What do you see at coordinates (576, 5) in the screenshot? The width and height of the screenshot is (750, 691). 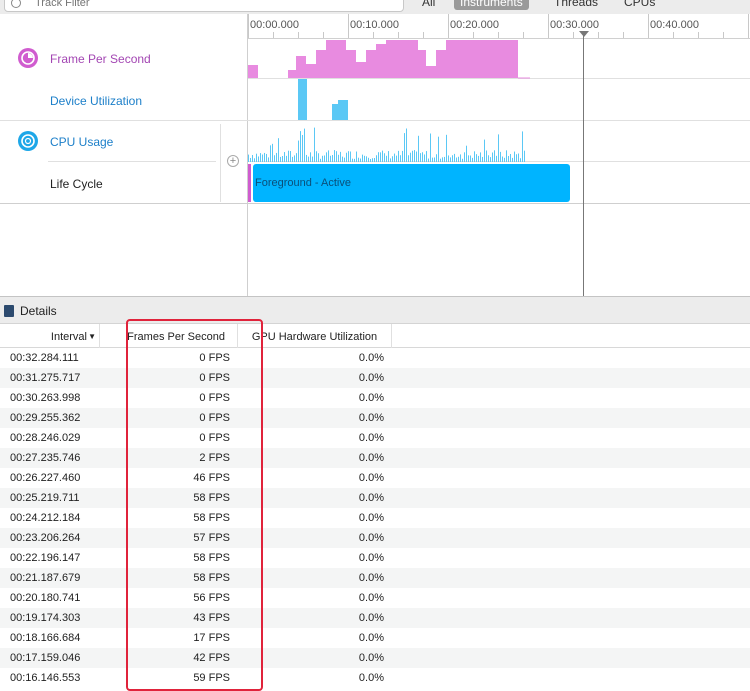 I see `tab-threads: Threads` at bounding box center [576, 5].